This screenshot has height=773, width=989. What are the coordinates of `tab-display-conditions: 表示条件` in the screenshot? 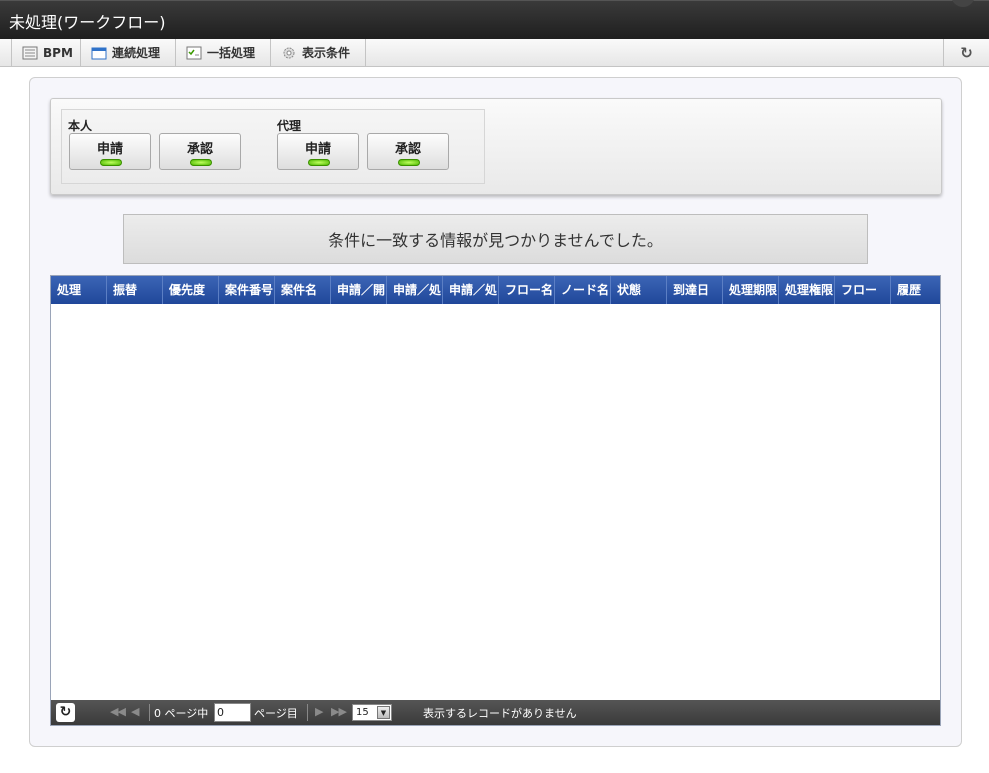 It's located at (318, 52).